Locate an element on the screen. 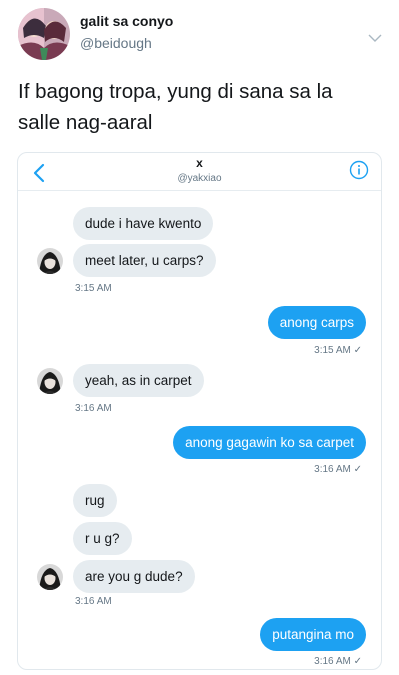  sent-message-bubble: putangina mo is located at coordinates (313, 634).